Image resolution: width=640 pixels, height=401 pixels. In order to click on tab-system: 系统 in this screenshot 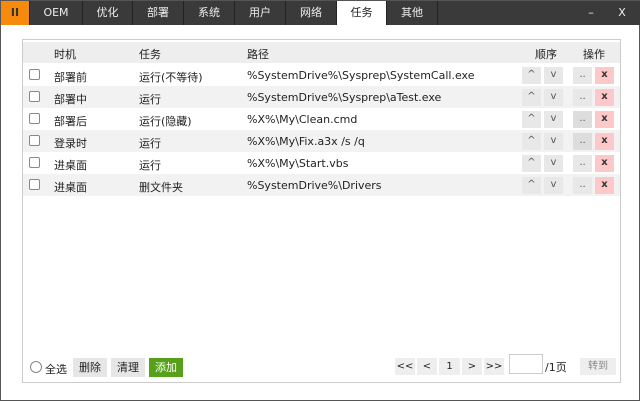, I will do `click(209, 13)`.